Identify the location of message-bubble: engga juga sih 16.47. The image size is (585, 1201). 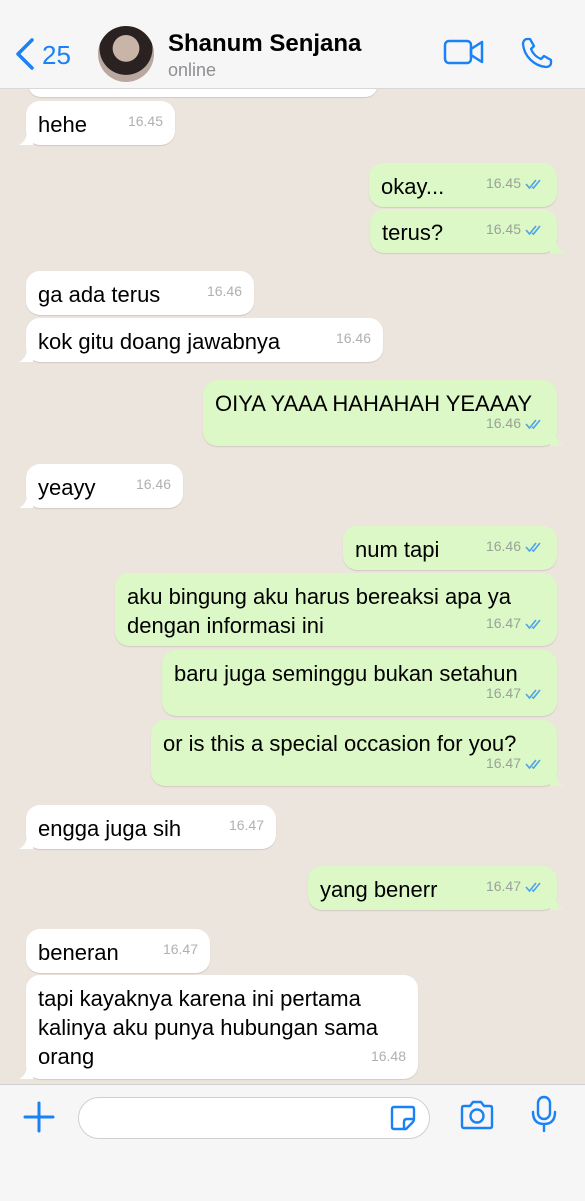
(147, 827).